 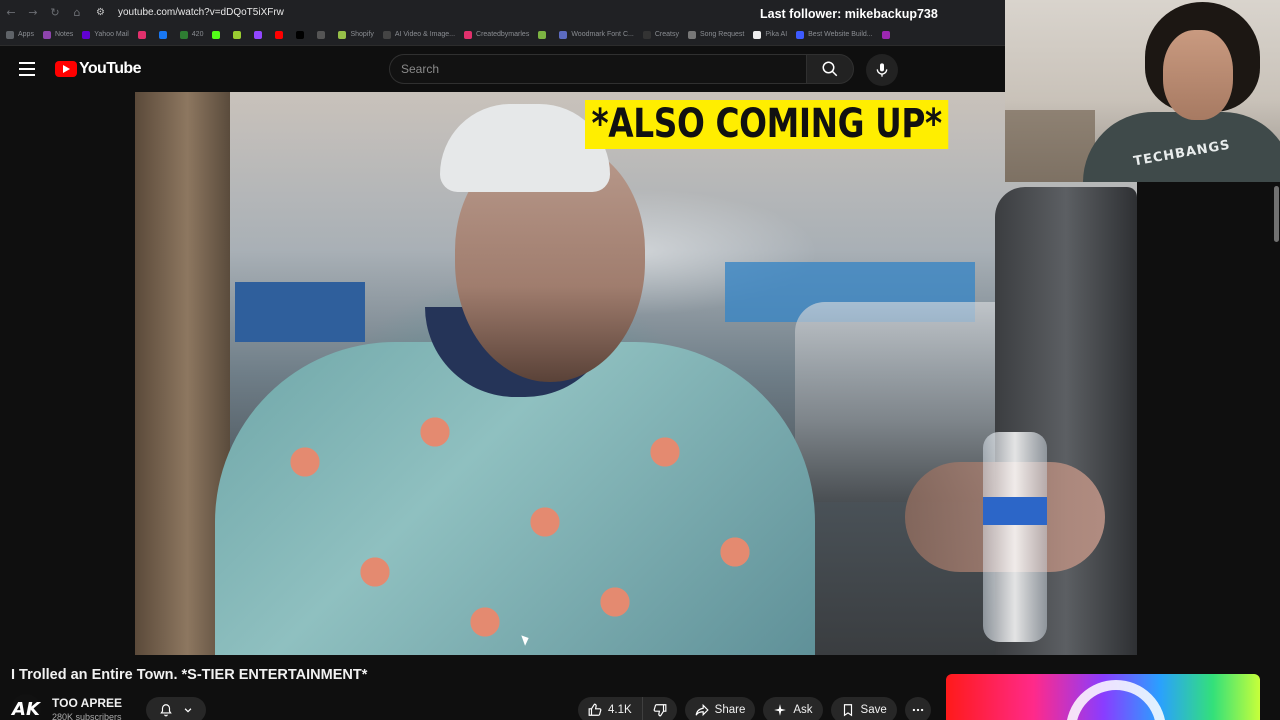 I want to click on bookmark-label: 420, so click(x=197, y=34).